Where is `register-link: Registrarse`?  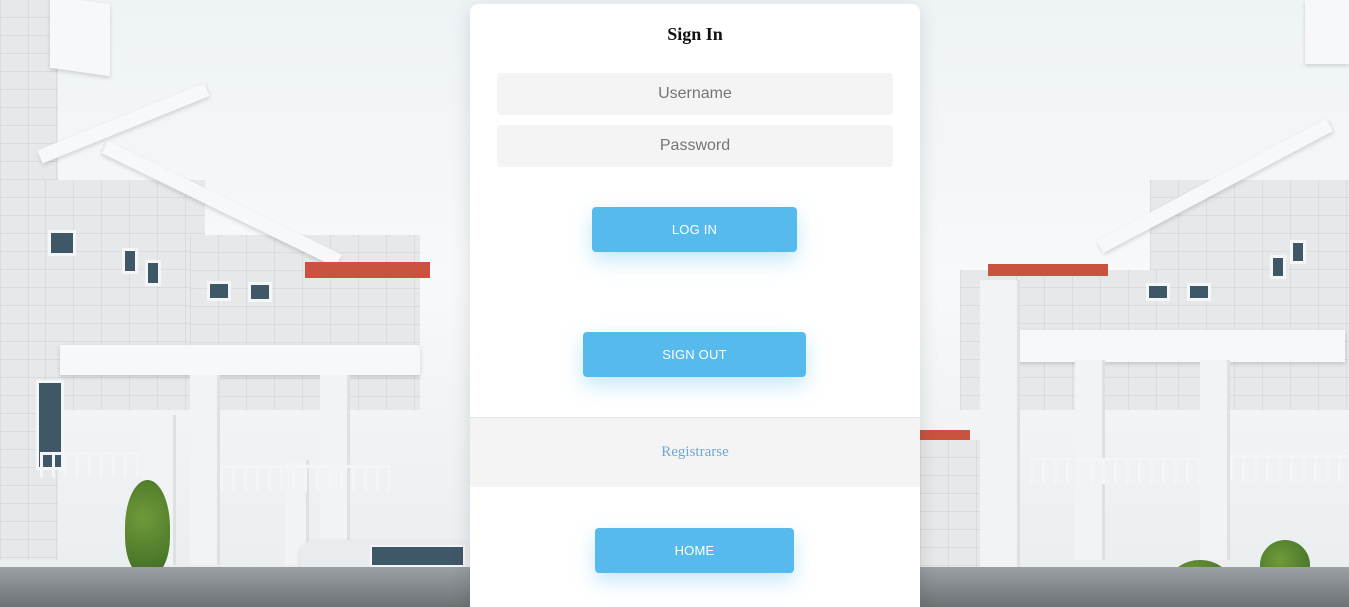
register-link: Registrarse is located at coordinates (695, 452).